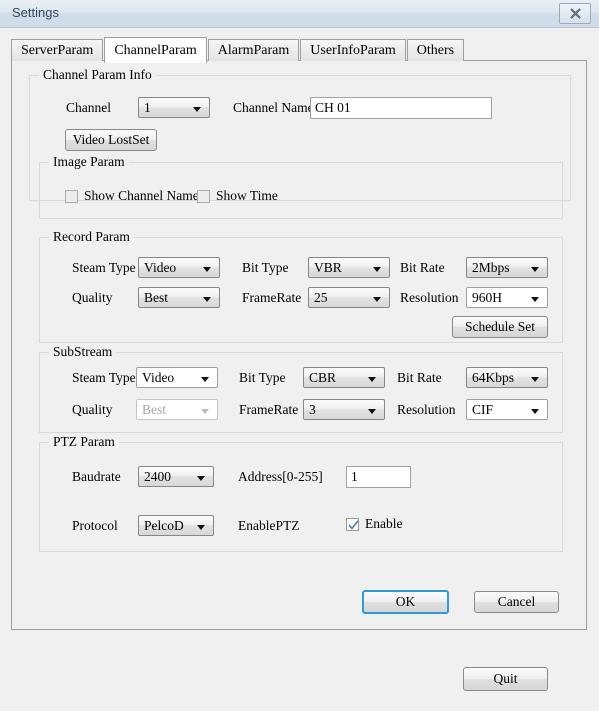 The image size is (599, 711). Describe the element at coordinates (344, 377) in the screenshot. I see `substream-bit-type-select: CBR` at that location.